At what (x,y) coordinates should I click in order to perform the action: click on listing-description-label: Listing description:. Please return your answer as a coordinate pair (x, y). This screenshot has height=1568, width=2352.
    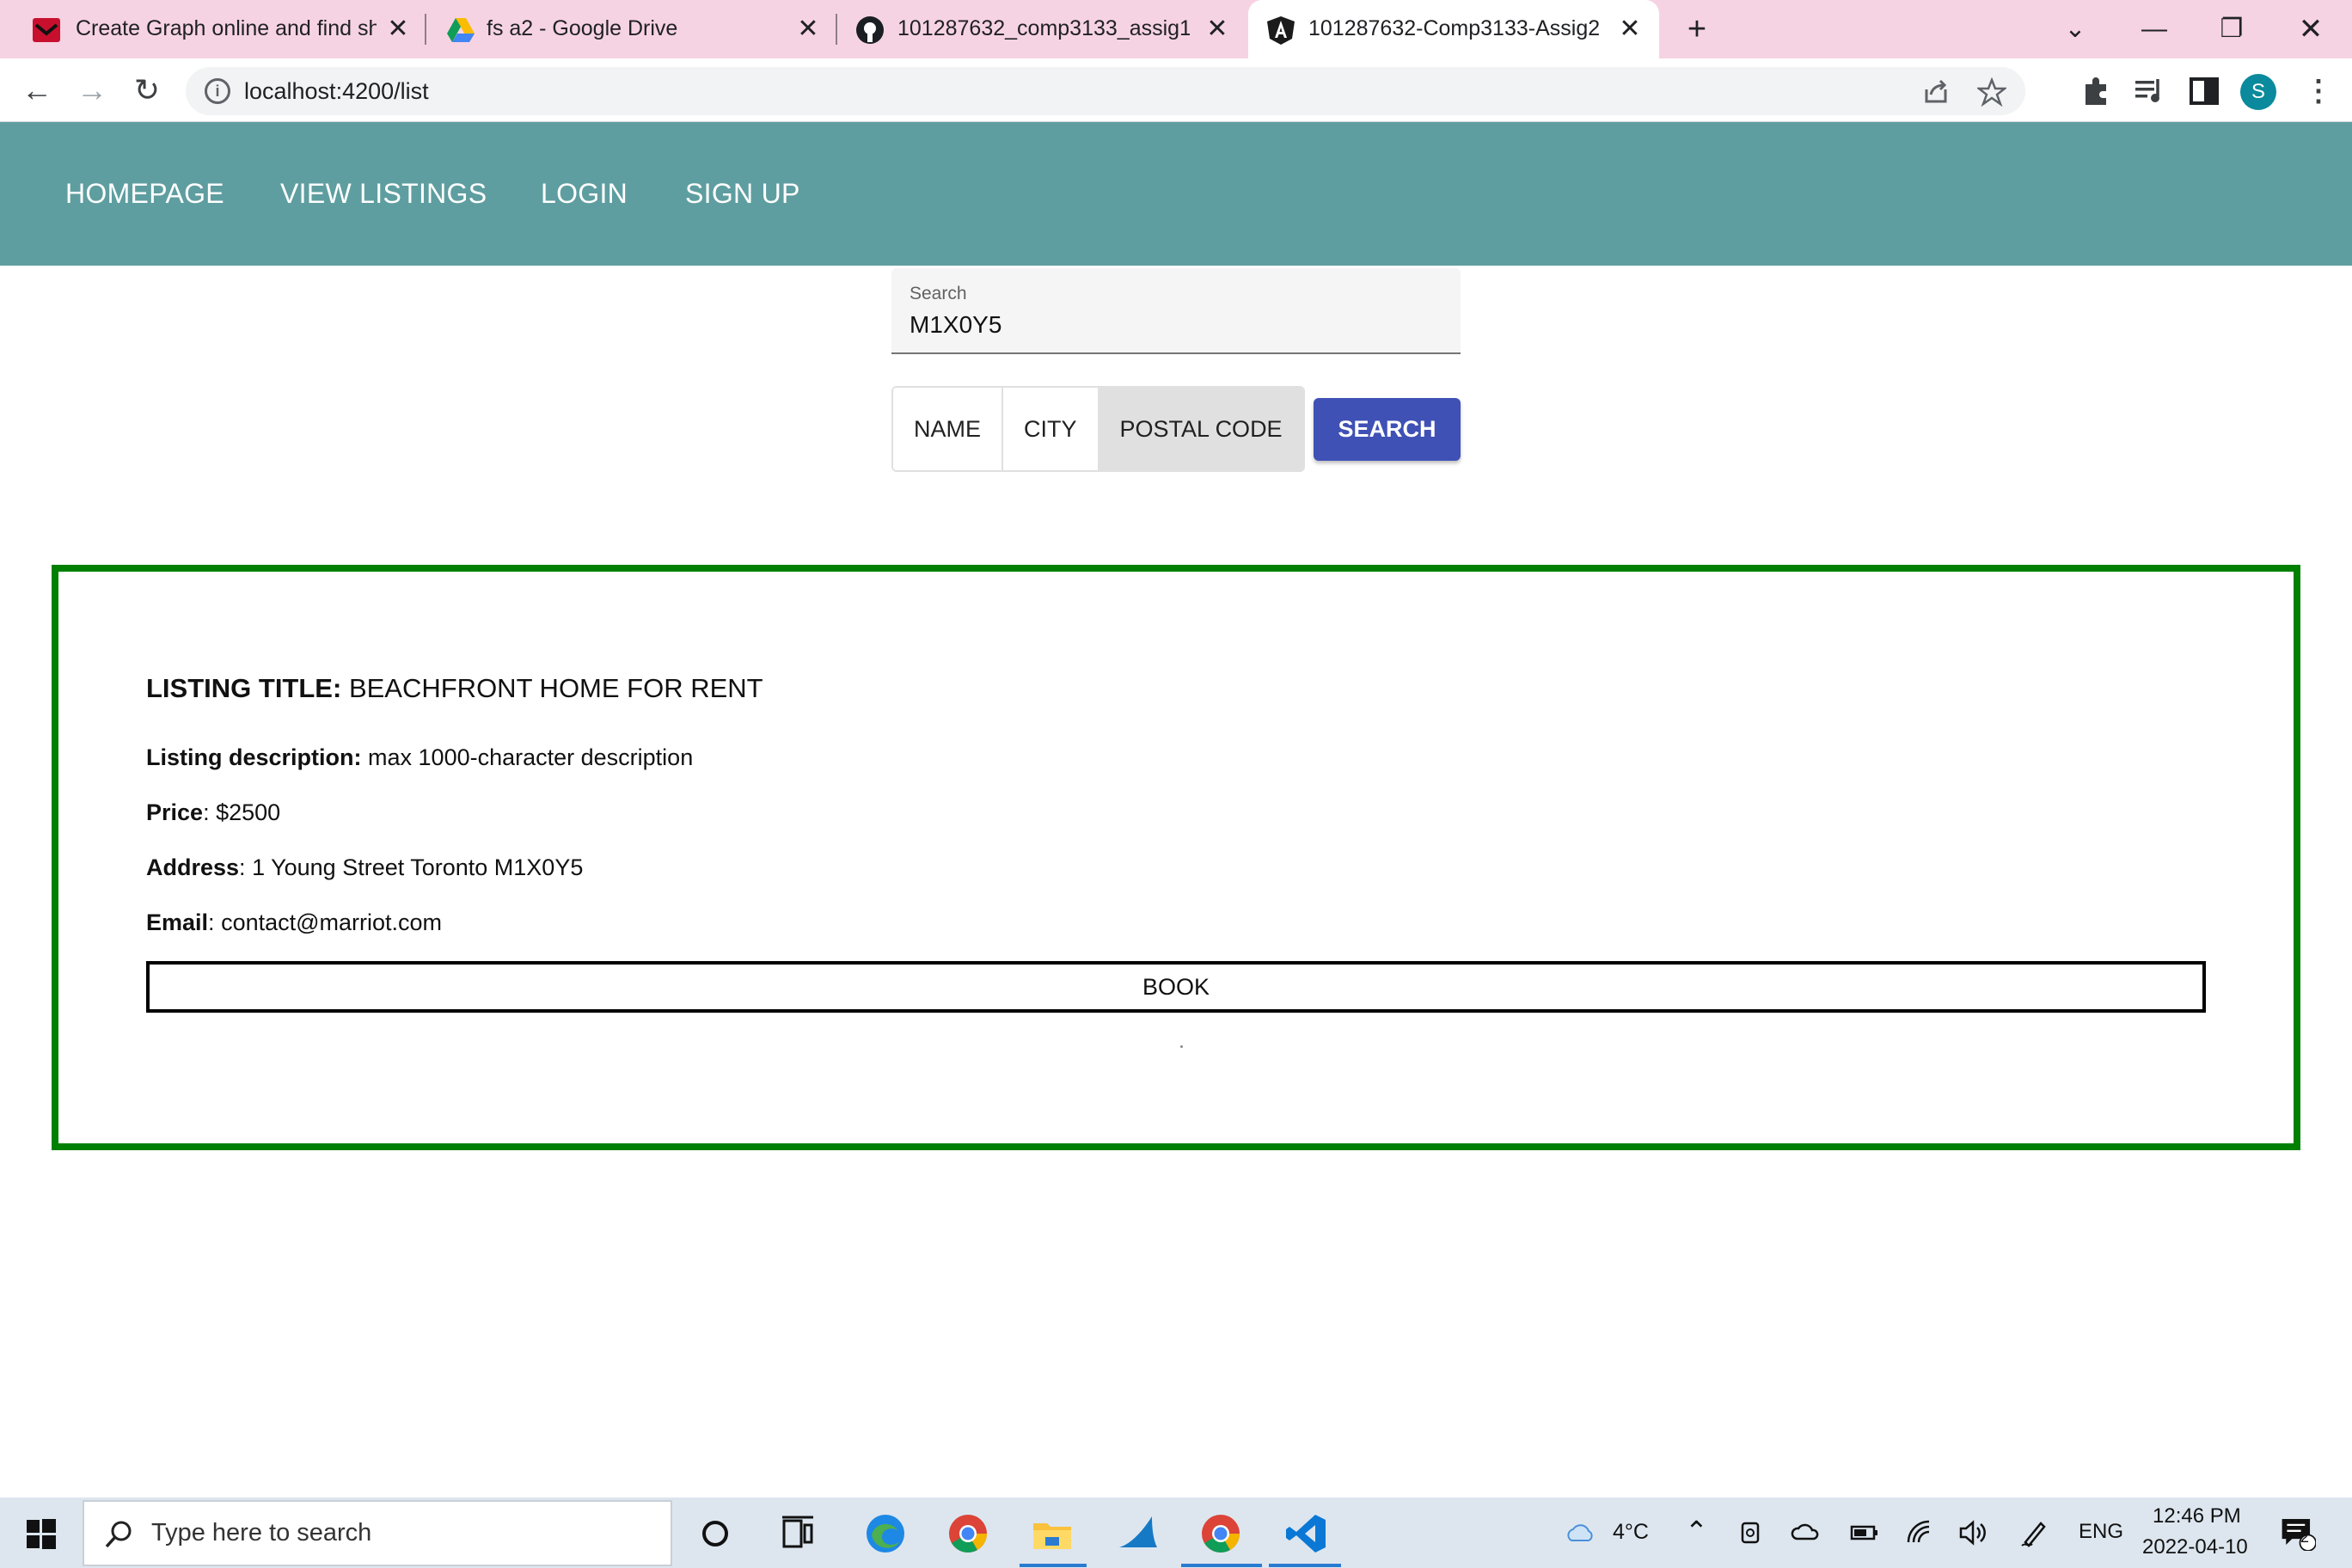
    Looking at the image, I should click on (254, 757).